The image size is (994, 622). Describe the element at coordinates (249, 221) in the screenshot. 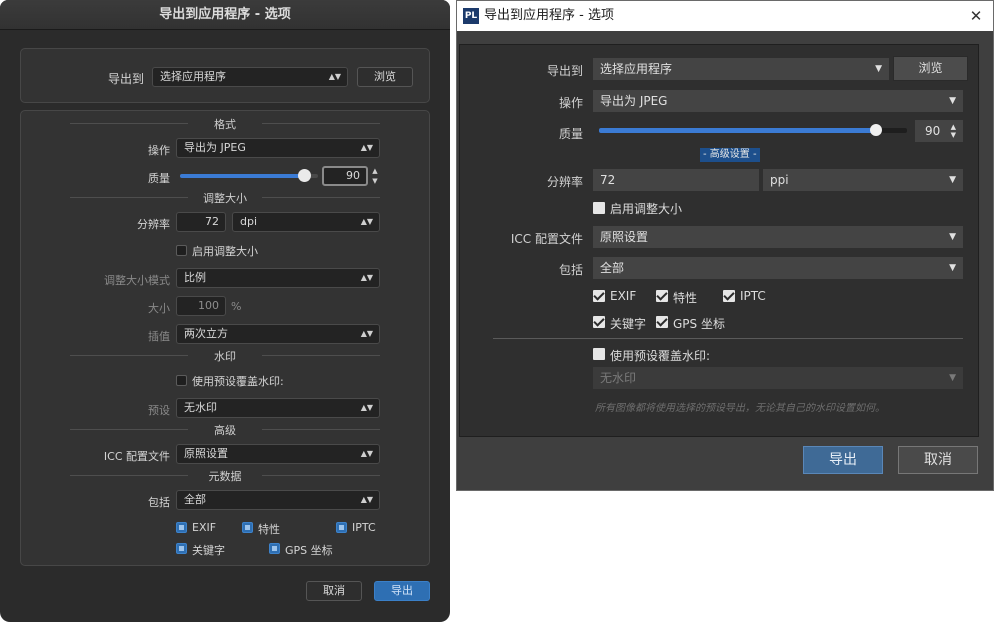

I see `resolution-unit-value: dpi` at that location.